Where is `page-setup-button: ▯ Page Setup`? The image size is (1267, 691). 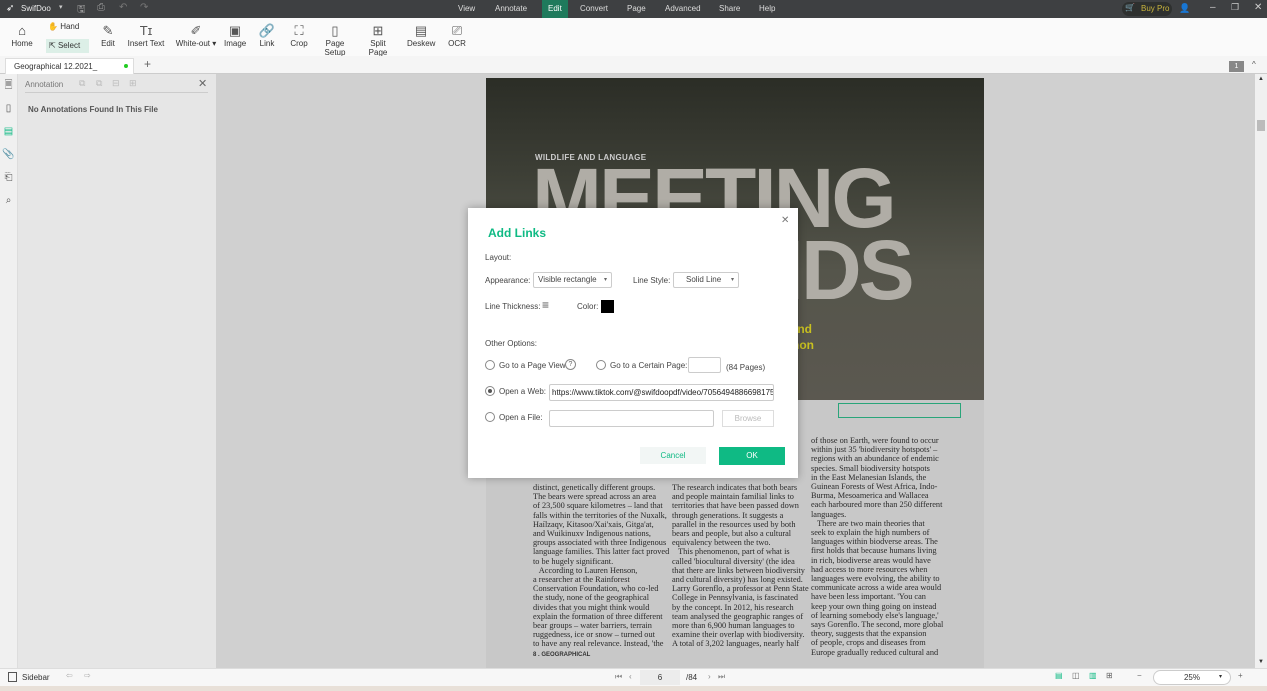 page-setup-button: ▯ Page Setup is located at coordinates (335, 40).